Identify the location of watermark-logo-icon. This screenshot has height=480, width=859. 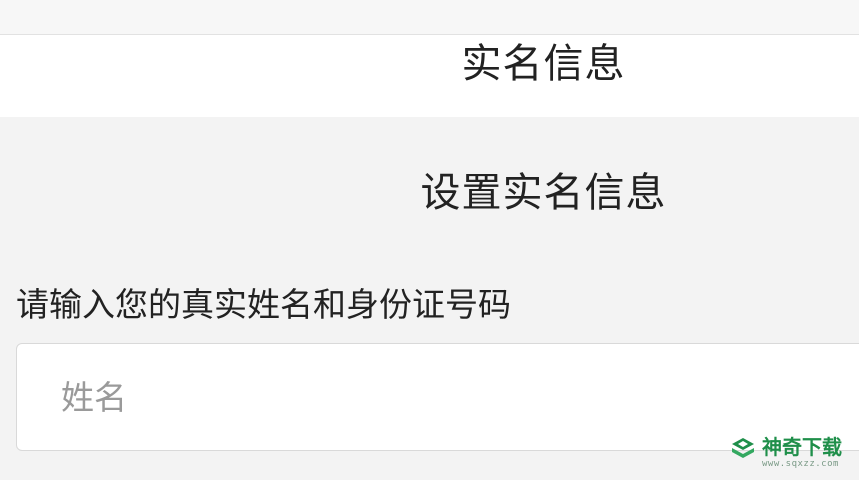
(743, 448).